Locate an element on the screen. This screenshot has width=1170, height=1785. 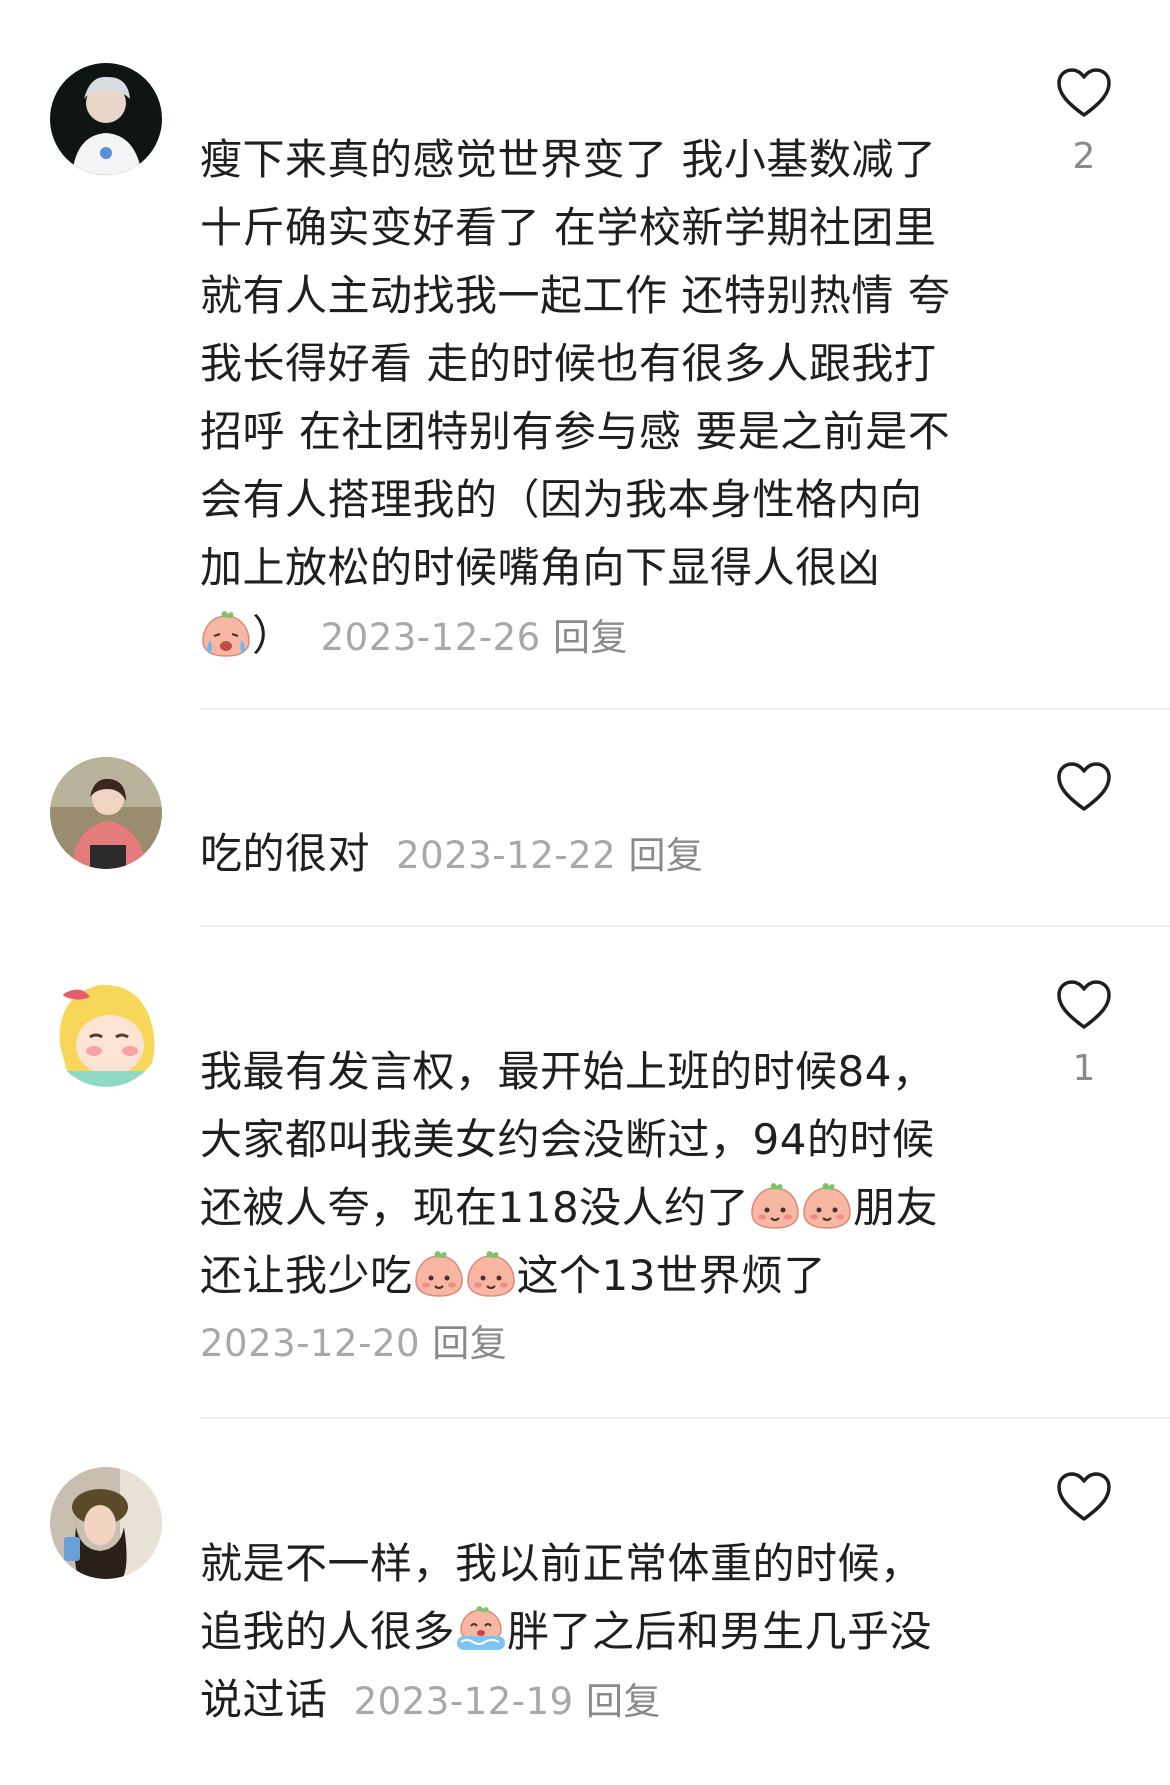
comment-text: 吃的很对 2023-12-22 回复 is located at coordinates (452, 853).